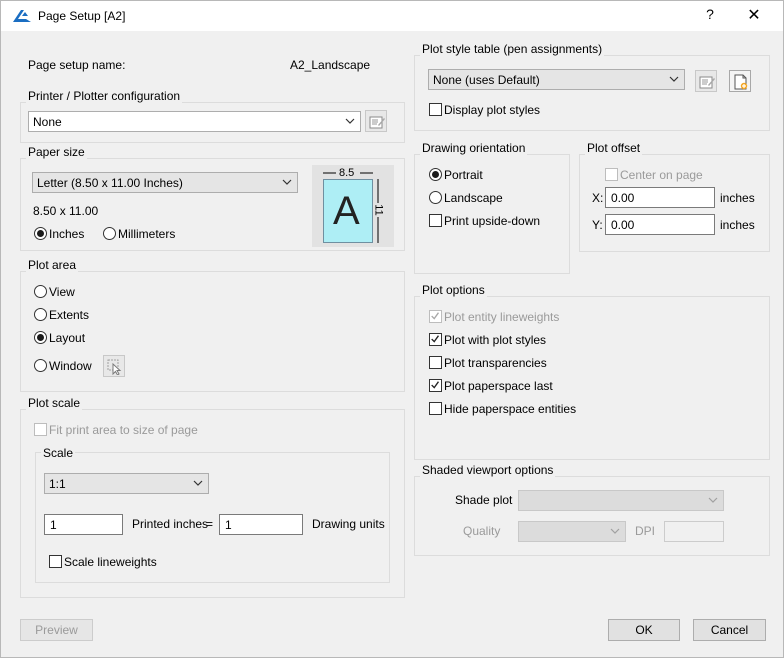  Describe the element at coordinates (592, 93) in the screenshot. I see `plot-style-group` at that location.